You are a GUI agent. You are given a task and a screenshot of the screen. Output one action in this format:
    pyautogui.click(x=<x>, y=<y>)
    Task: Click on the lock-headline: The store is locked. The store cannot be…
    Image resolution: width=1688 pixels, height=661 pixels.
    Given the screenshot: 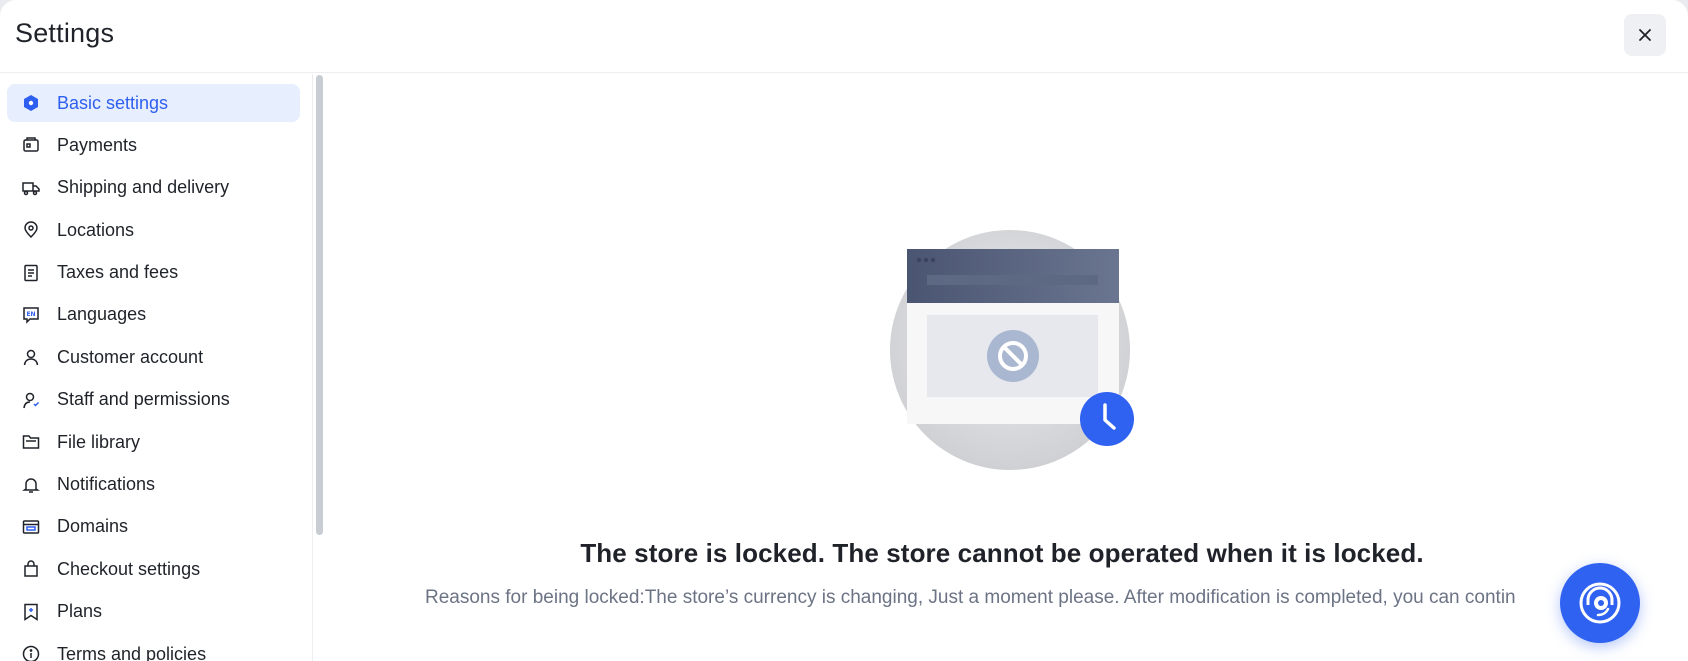 What is the action you would take?
    pyautogui.click(x=1002, y=553)
    